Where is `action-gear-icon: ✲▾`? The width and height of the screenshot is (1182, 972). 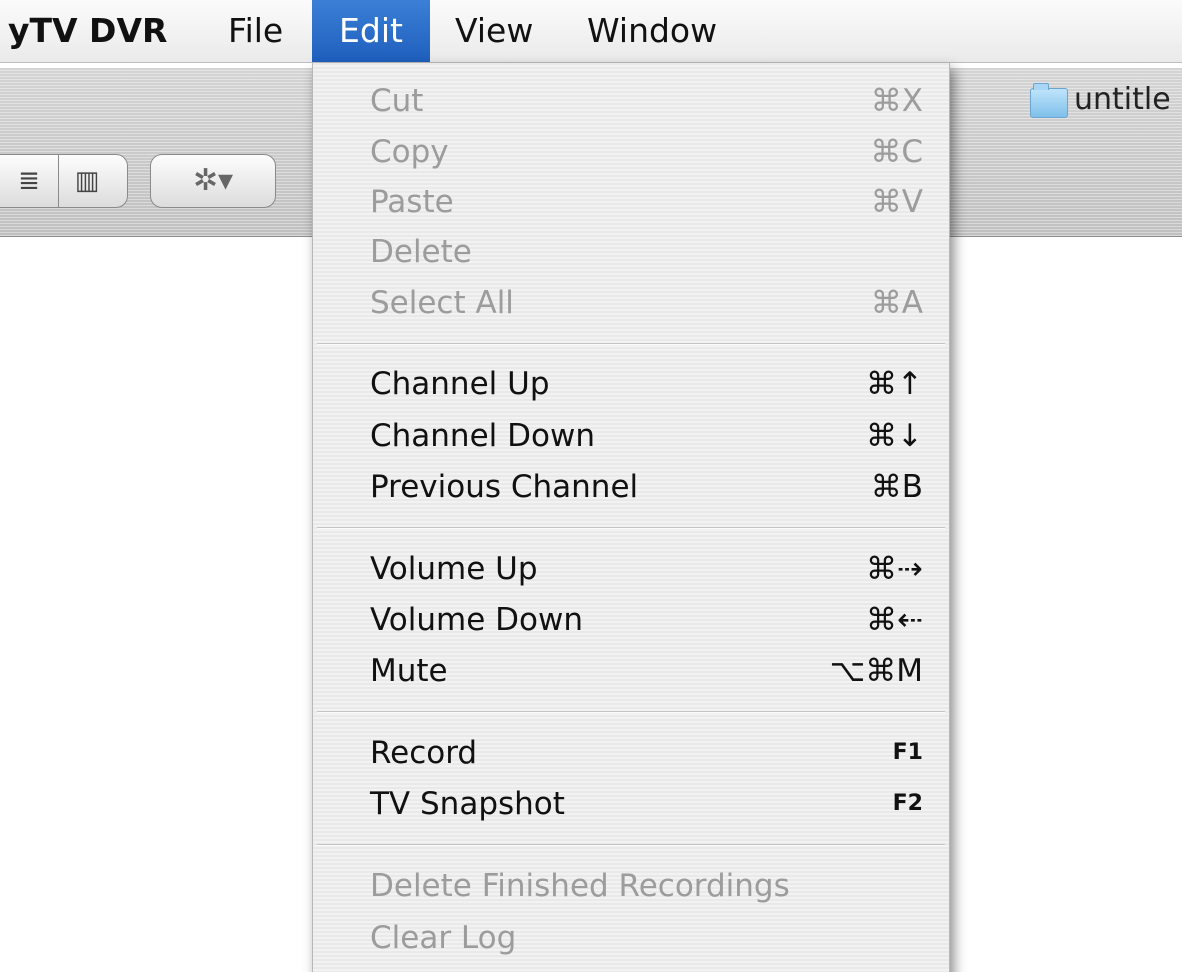 action-gear-icon: ✲▾ is located at coordinates (213, 181).